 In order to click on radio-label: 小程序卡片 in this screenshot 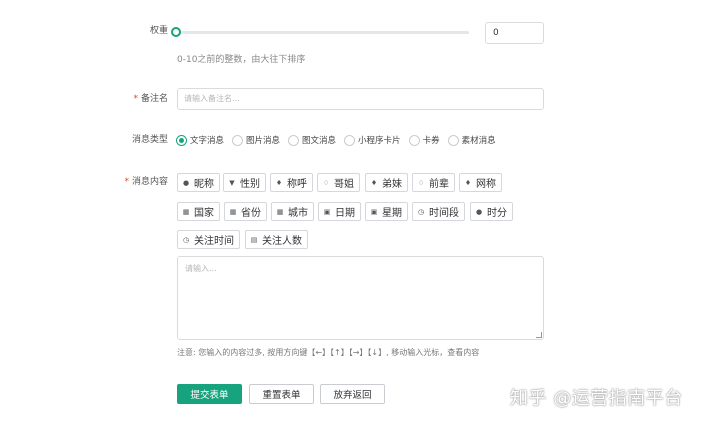, I will do `click(379, 141)`.